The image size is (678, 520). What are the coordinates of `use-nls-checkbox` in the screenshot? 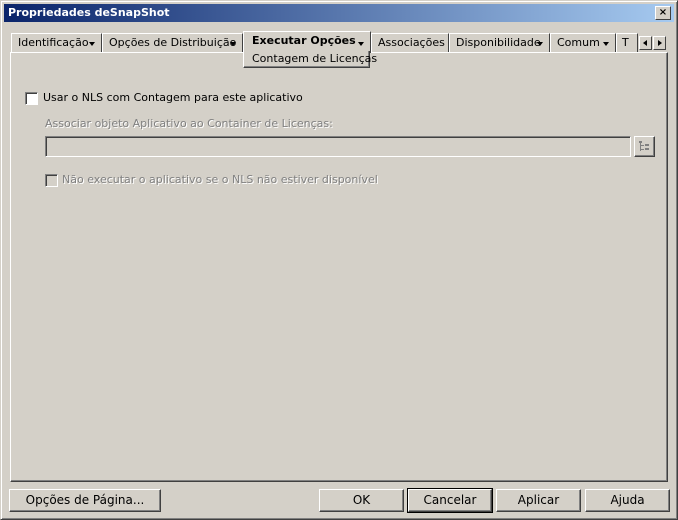 It's located at (31, 98).